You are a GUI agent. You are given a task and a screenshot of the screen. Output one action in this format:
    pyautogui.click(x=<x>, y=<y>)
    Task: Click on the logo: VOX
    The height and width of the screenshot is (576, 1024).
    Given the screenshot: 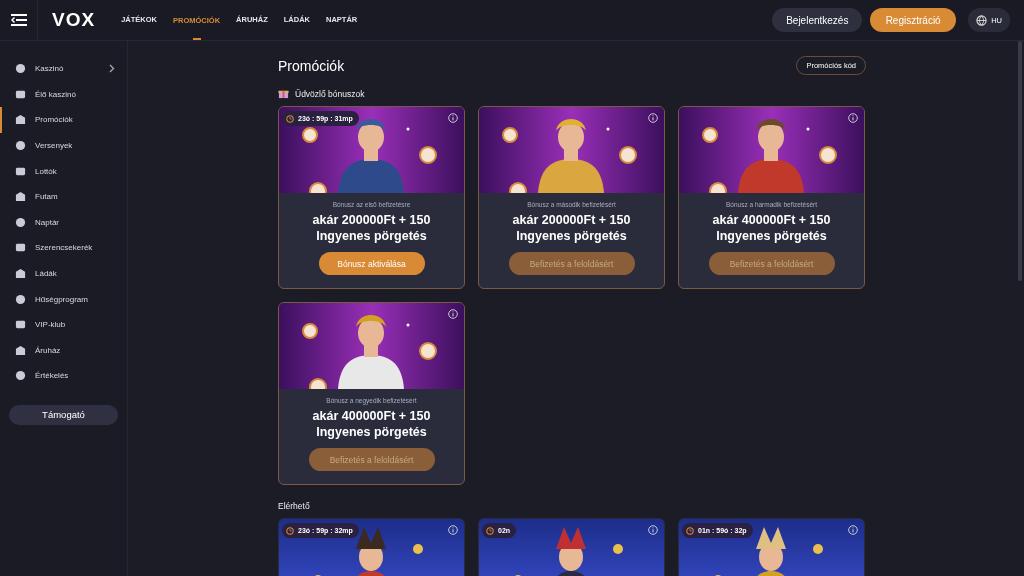 What is the action you would take?
    pyautogui.click(x=74, y=20)
    